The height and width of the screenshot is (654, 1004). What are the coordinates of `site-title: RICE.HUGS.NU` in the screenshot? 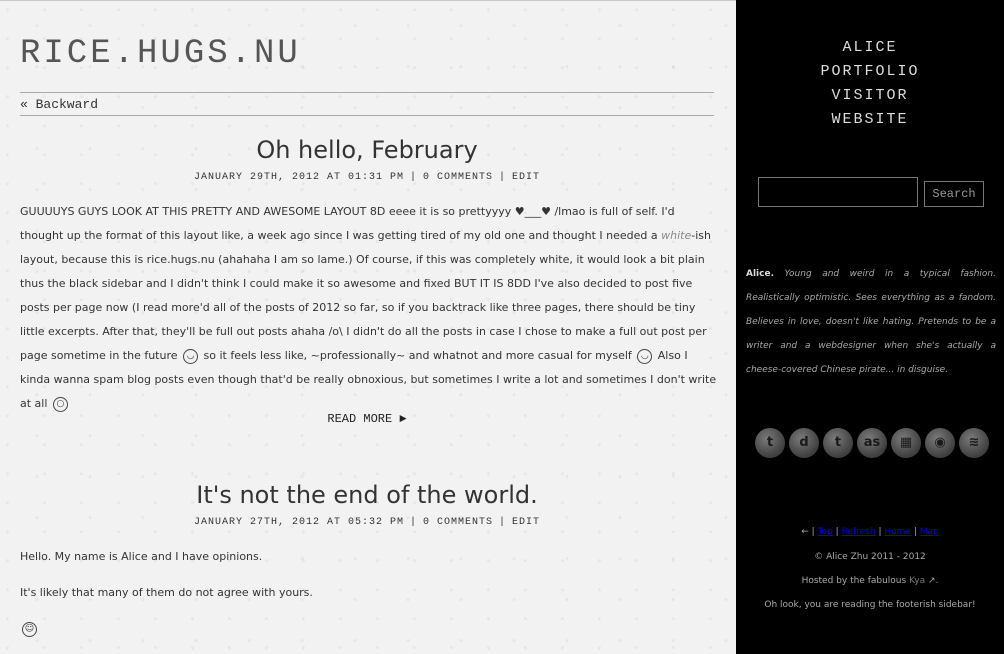 It's located at (160, 54).